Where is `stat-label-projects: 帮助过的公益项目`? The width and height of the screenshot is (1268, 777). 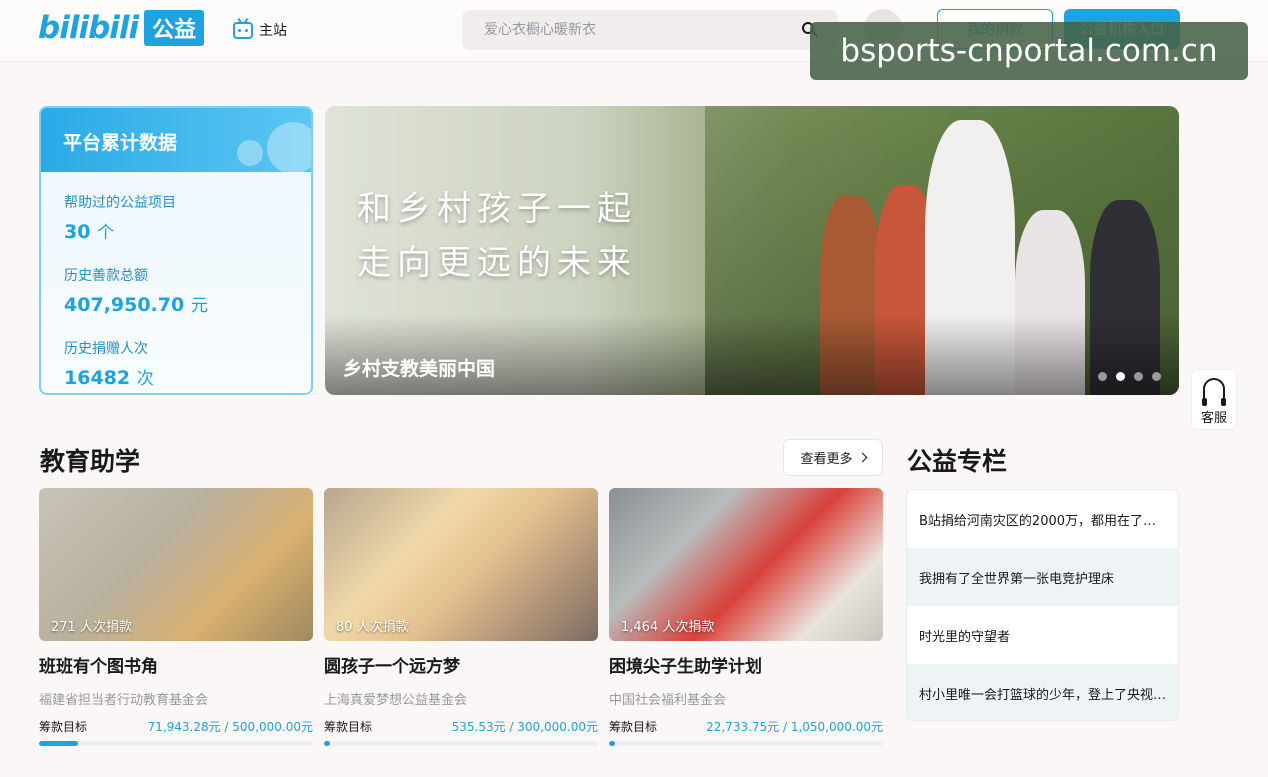 stat-label-projects: 帮助过的公益项目 is located at coordinates (120, 203).